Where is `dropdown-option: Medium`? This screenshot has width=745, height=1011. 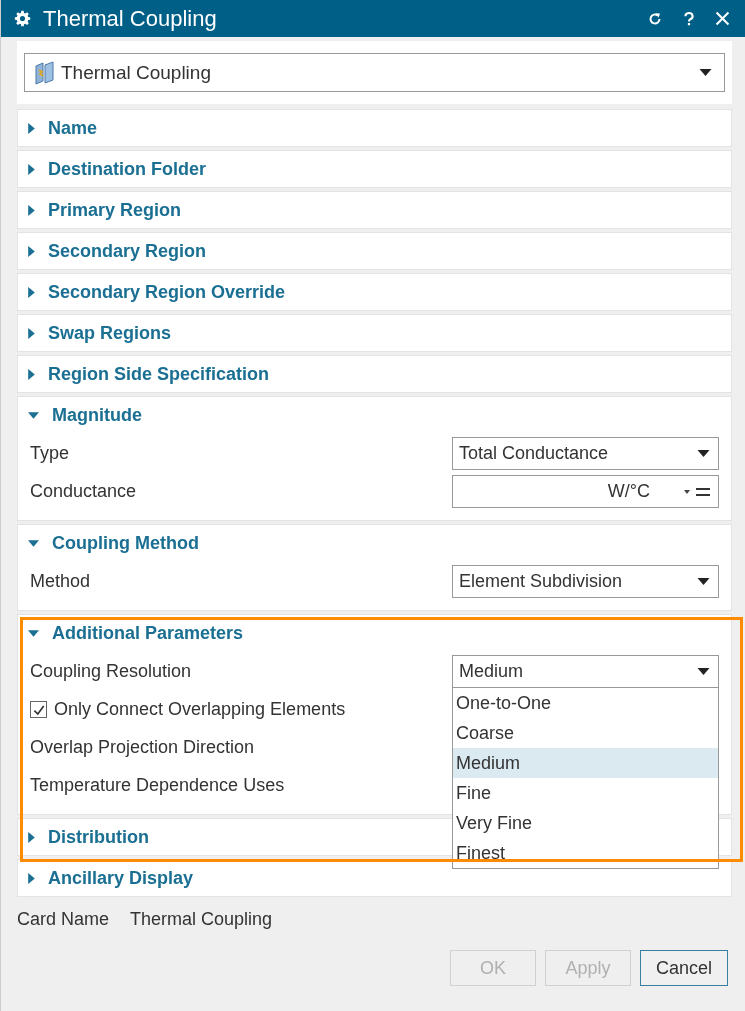
dropdown-option: Medium is located at coordinates (585, 763).